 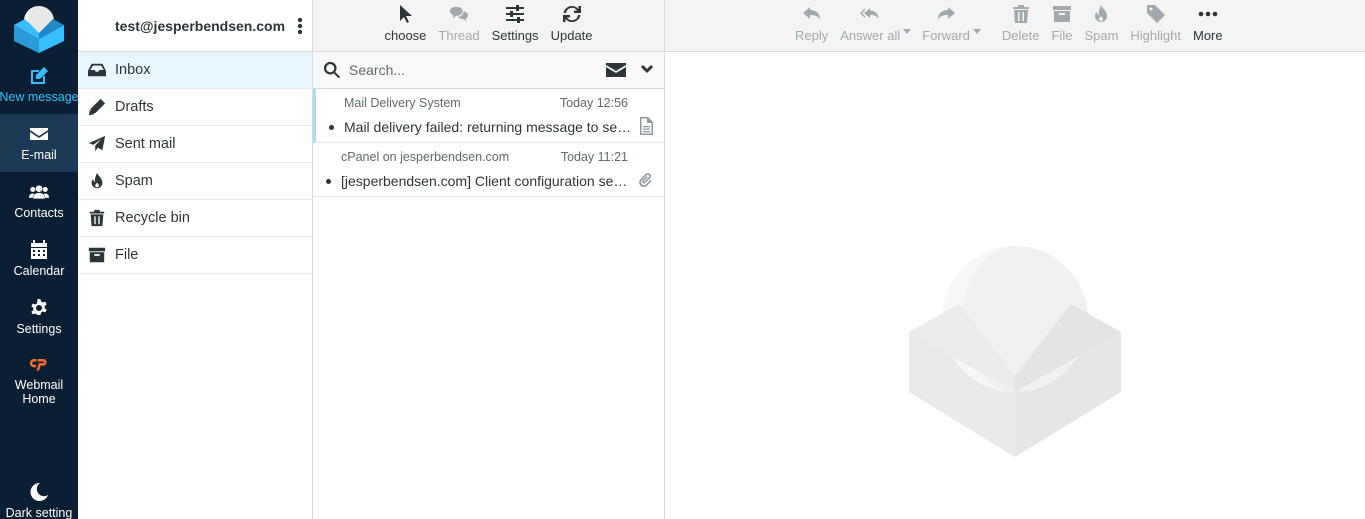 What do you see at coordinates (646, 126) in the screenshot?
I see `document-icon` at bounding box center [646, 126].